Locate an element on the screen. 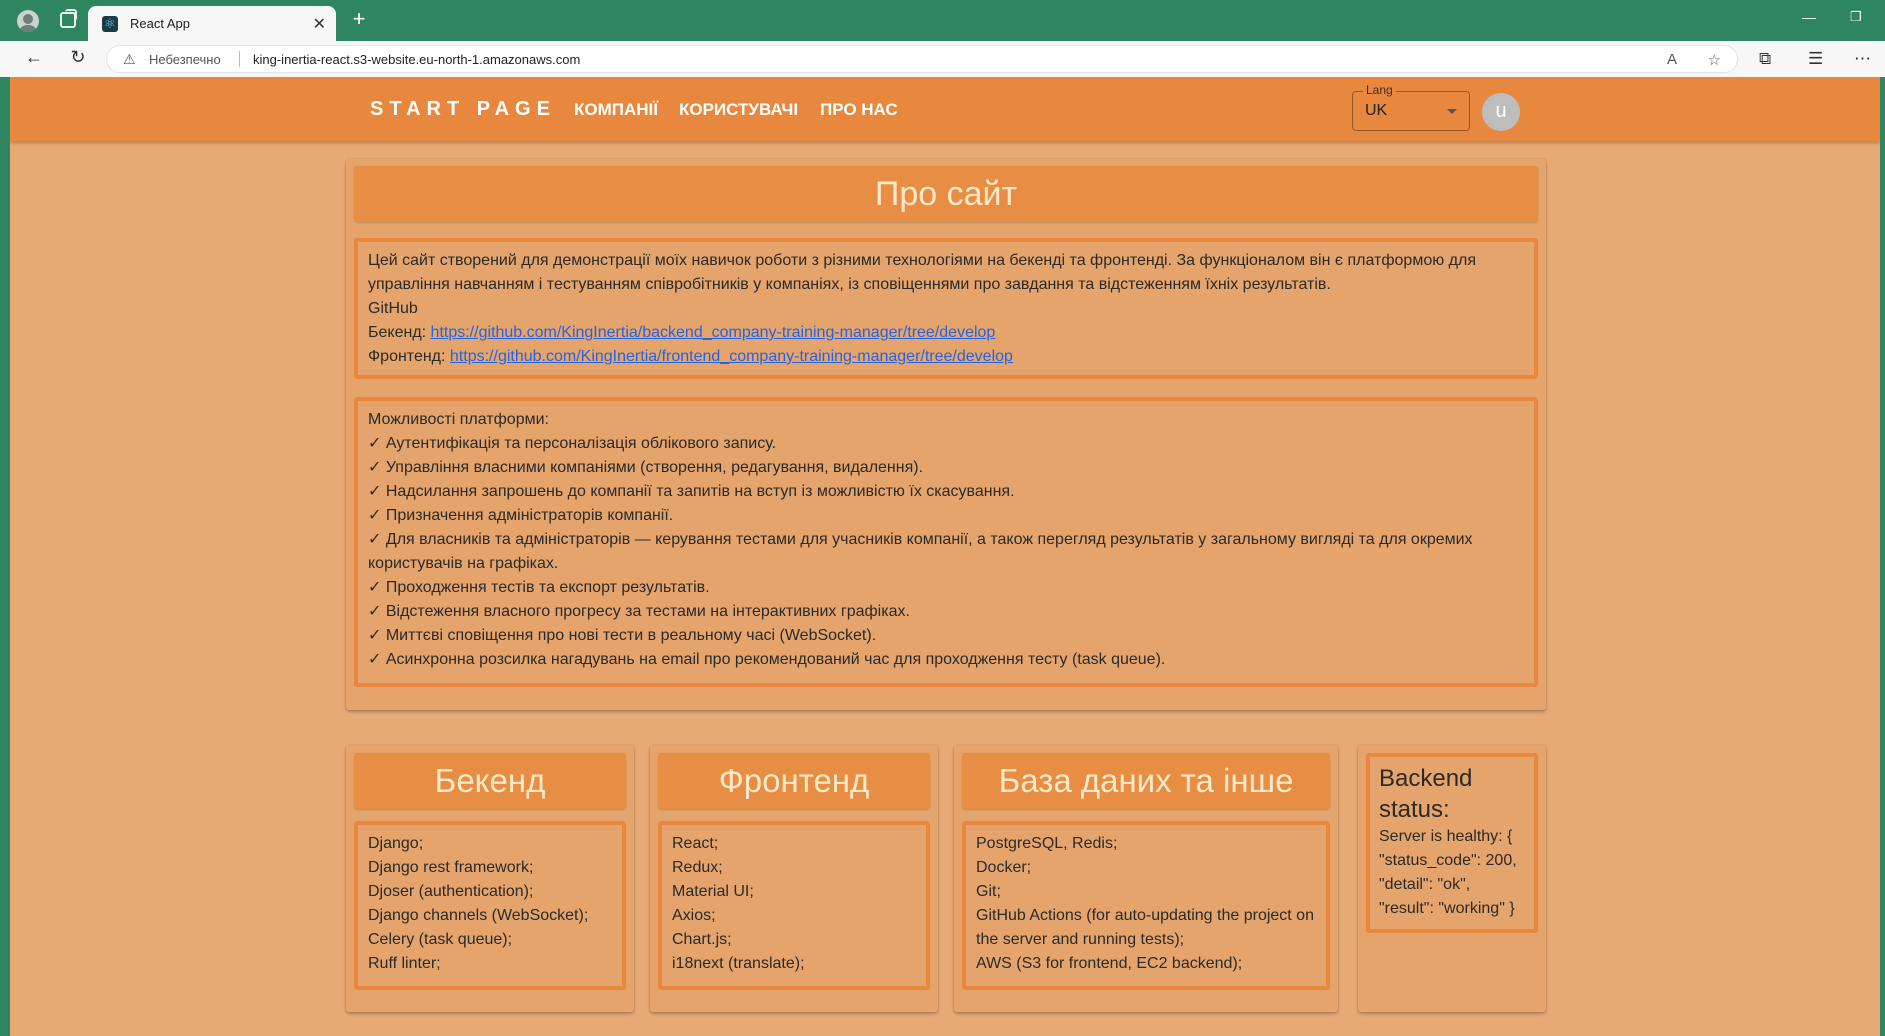  react-favicon-icon: ⚛ is located at coordinates (110, 24).